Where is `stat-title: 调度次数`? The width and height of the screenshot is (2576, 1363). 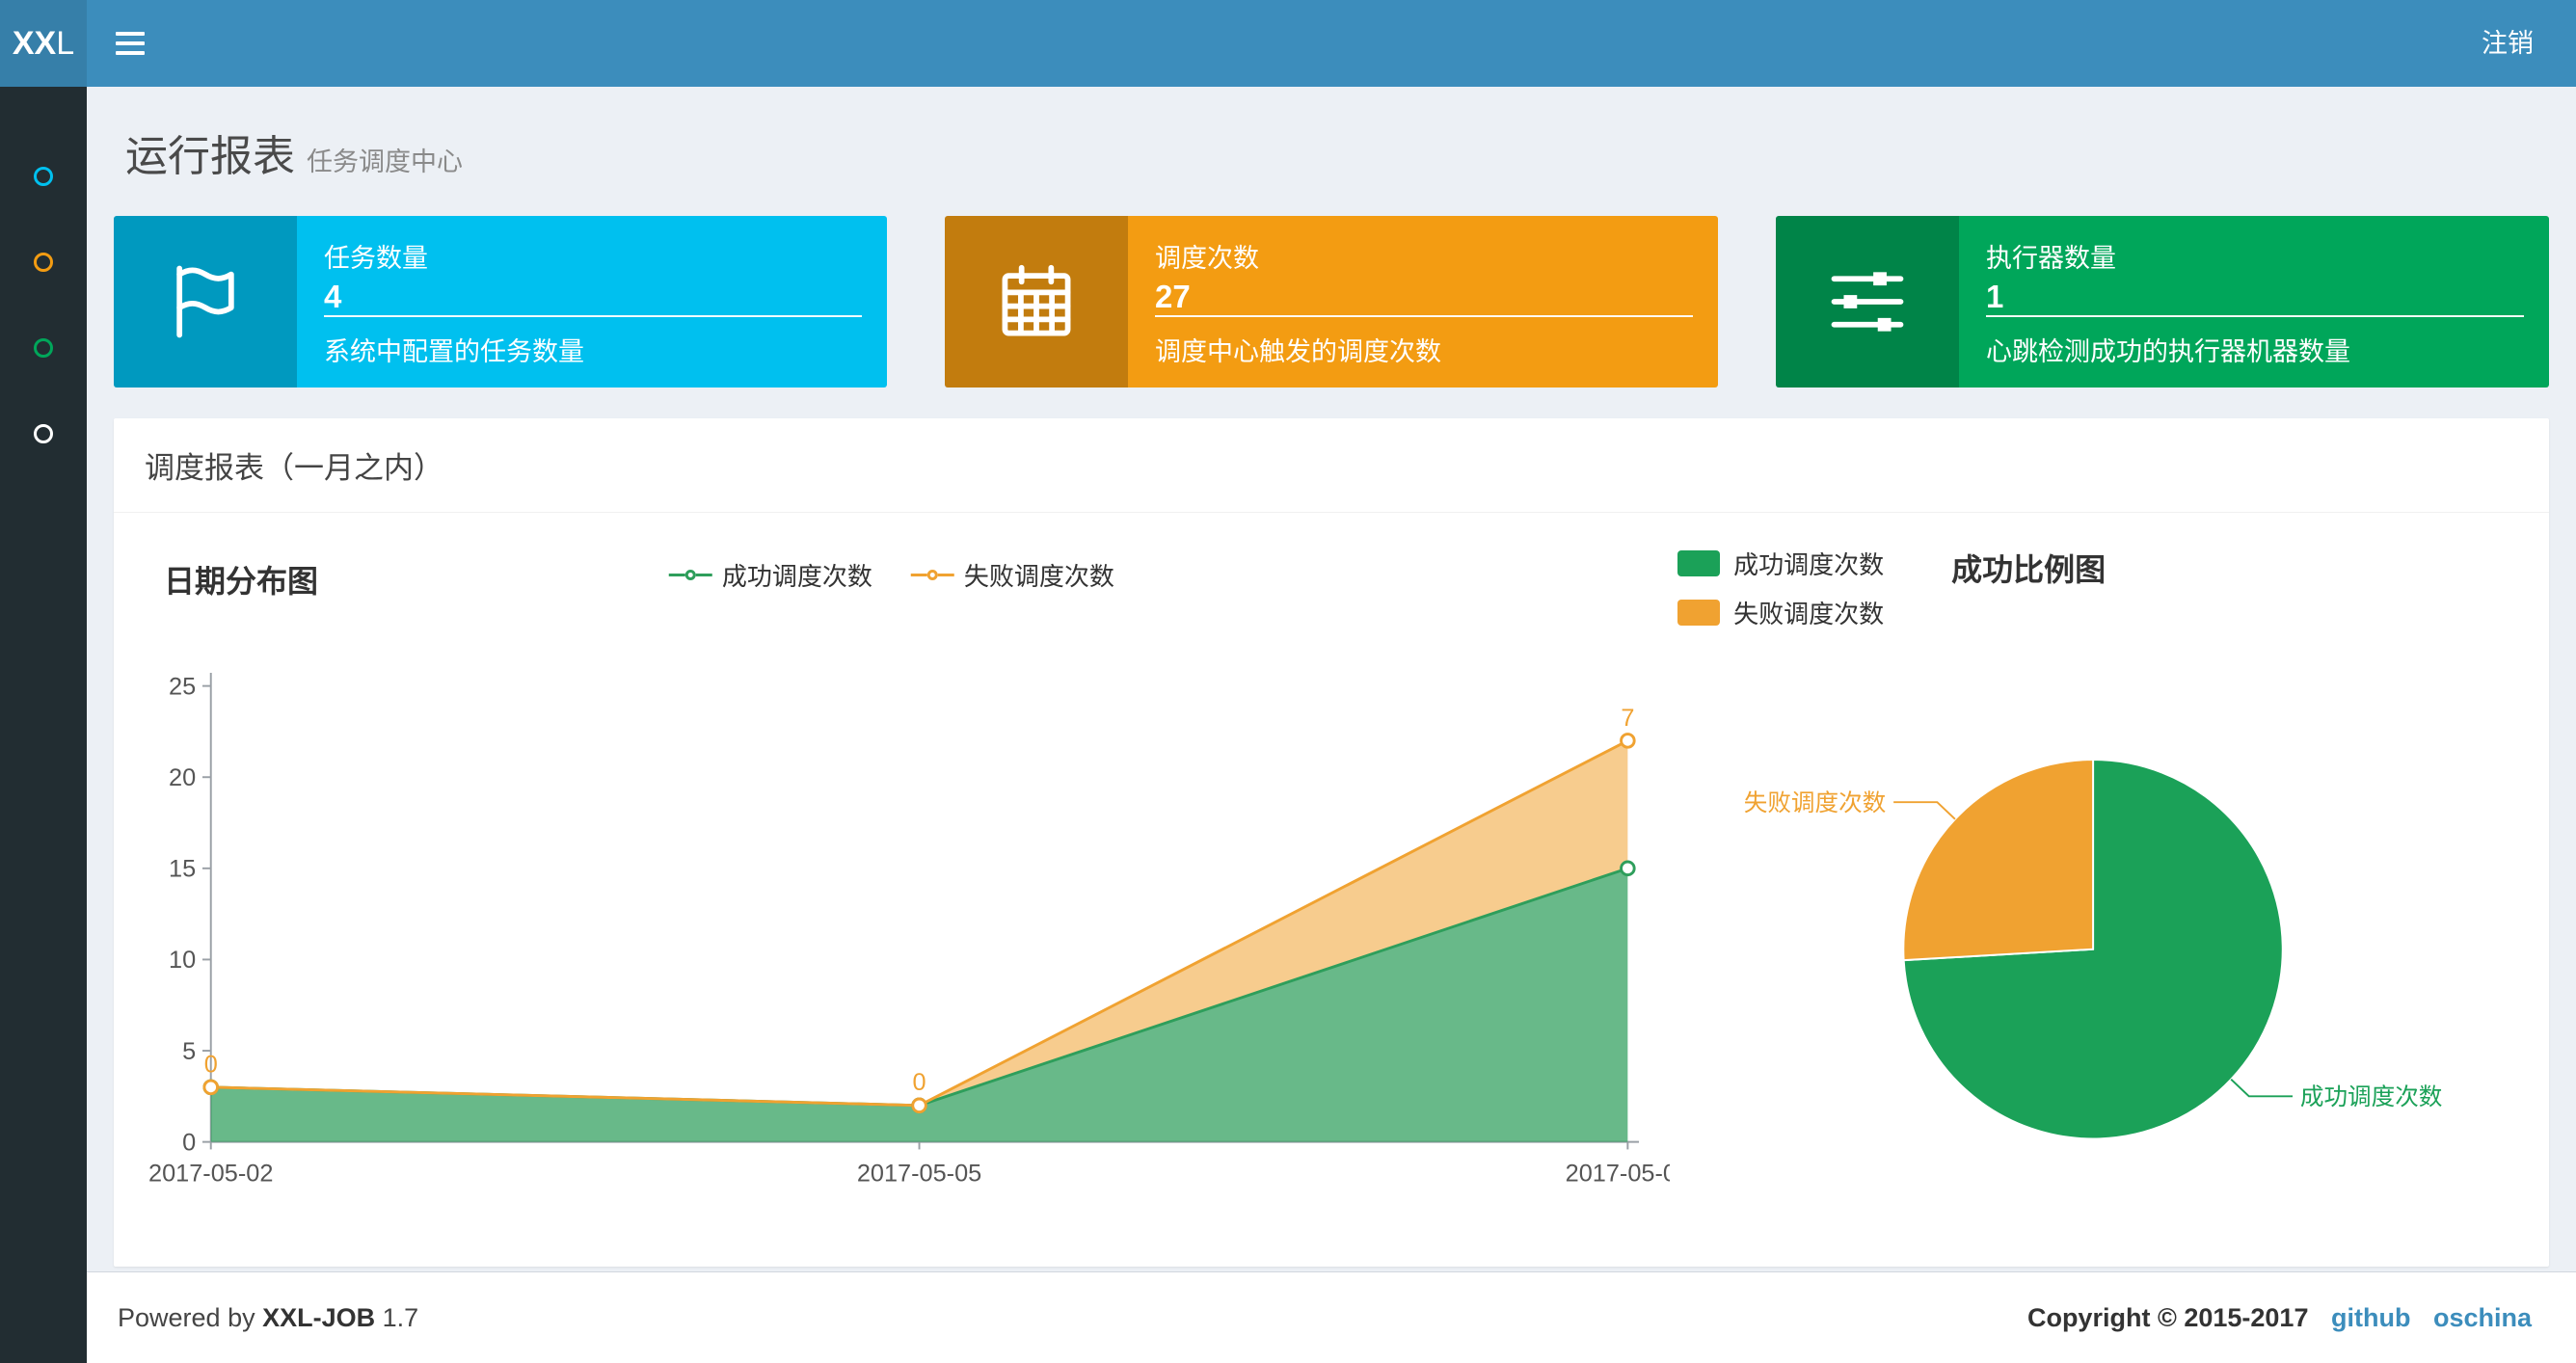
stat-title: 调度次数 is located at coordinates (1207, 258).